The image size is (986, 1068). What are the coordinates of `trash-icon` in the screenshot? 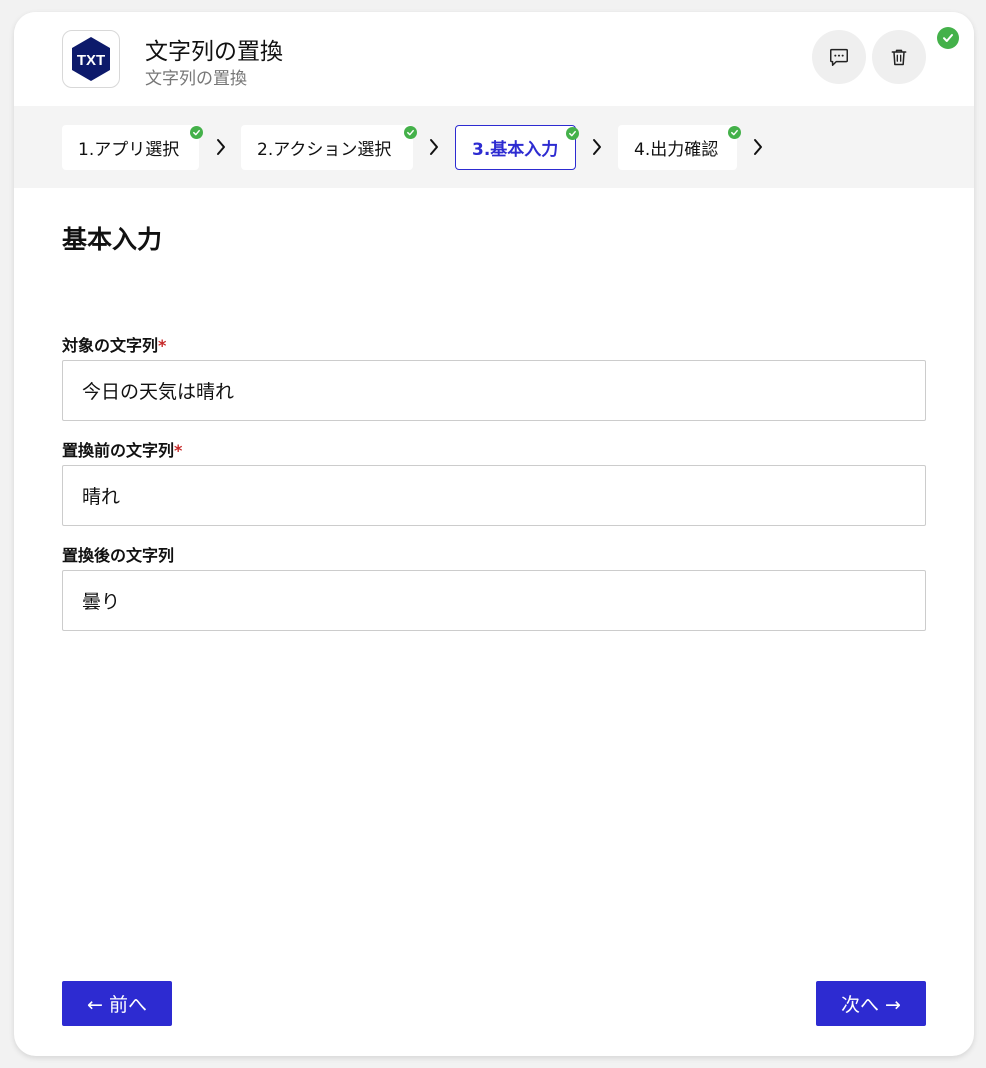 It's located at (899, 57).